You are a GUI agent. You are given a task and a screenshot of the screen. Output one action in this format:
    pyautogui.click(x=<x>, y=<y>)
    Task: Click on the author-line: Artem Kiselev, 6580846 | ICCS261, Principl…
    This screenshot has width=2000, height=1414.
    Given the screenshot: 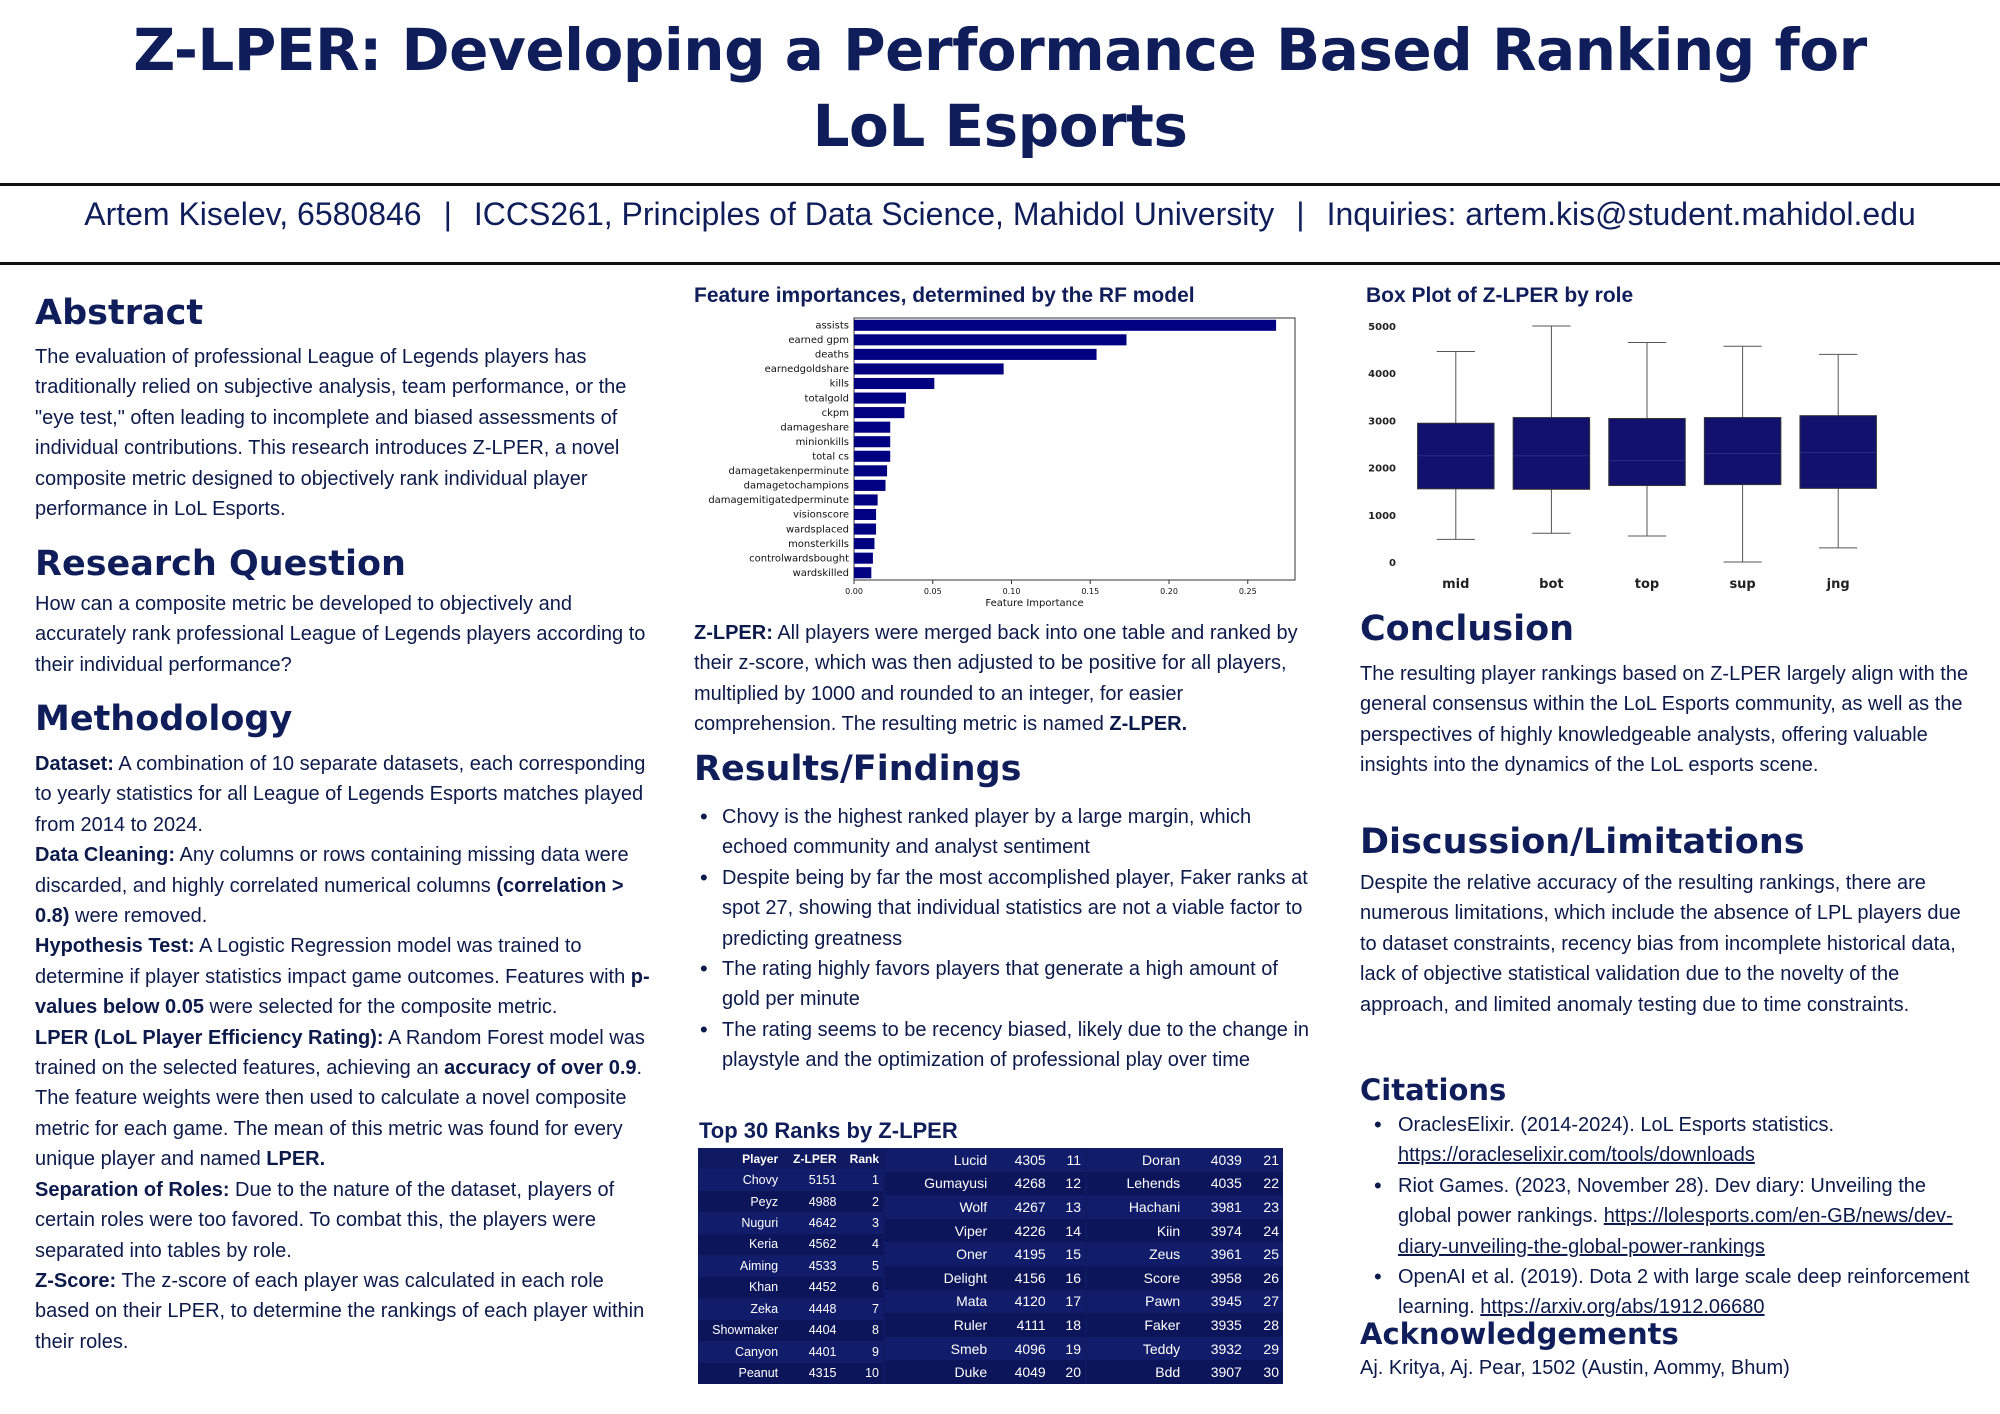 What is the action you would take?
    pyautogui.click(x=1000, y=214)
    